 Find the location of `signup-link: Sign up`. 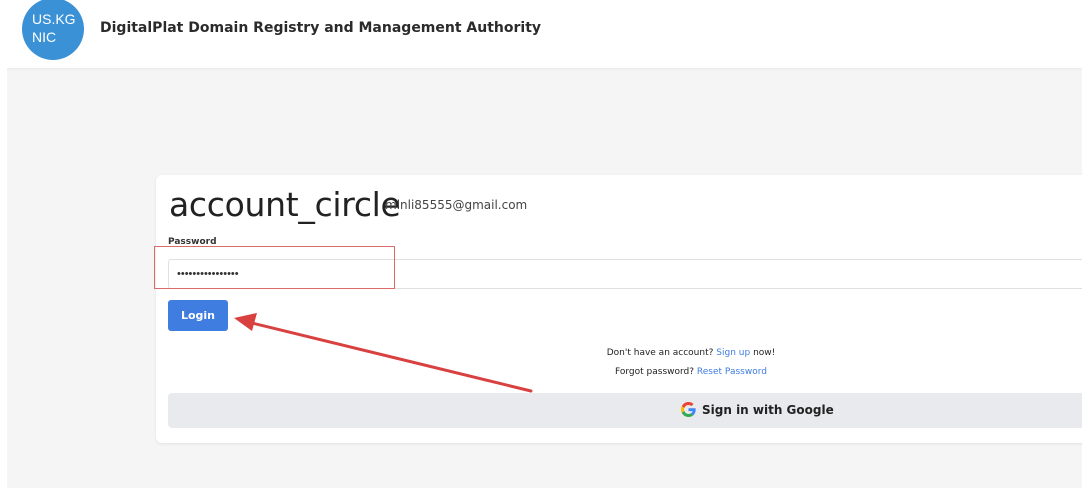

signup-link: Sign up is located at coordinates (733, 353).